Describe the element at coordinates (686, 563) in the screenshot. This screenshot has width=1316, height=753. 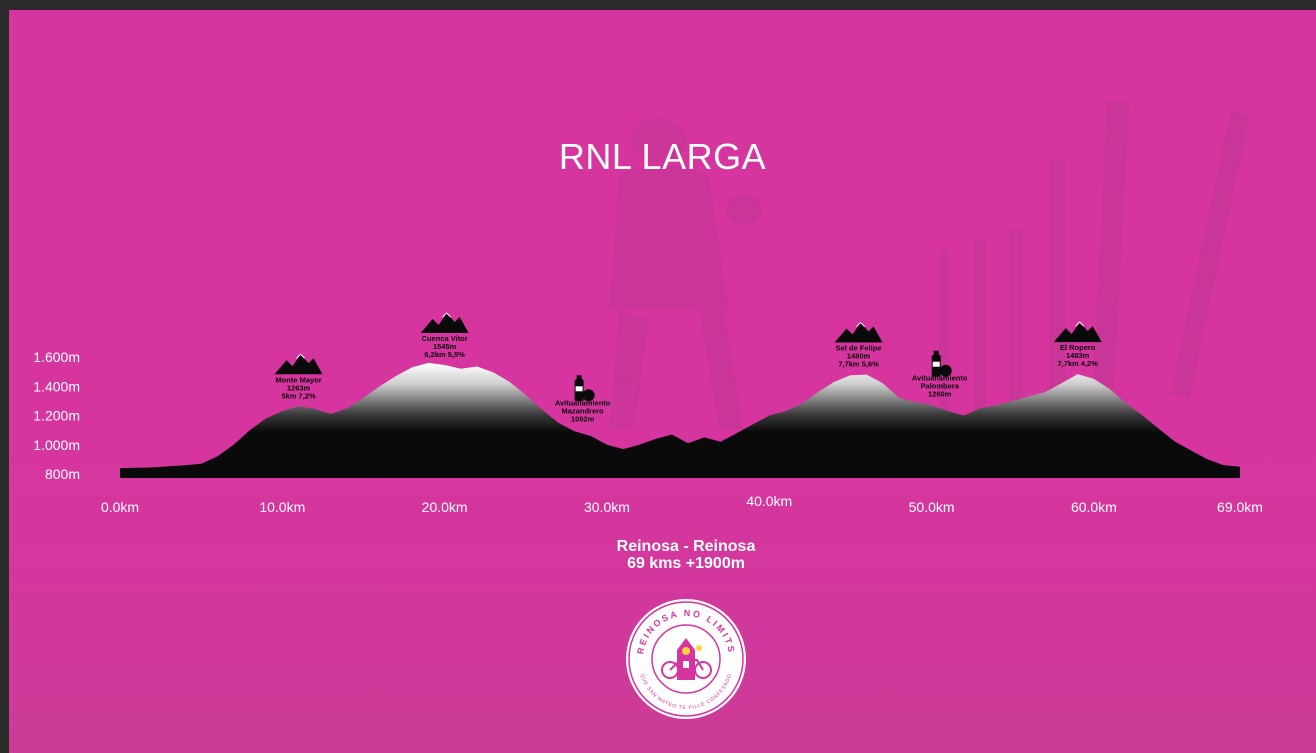
I see `route-distance-elevation: 69 kms +1900m` at that location.